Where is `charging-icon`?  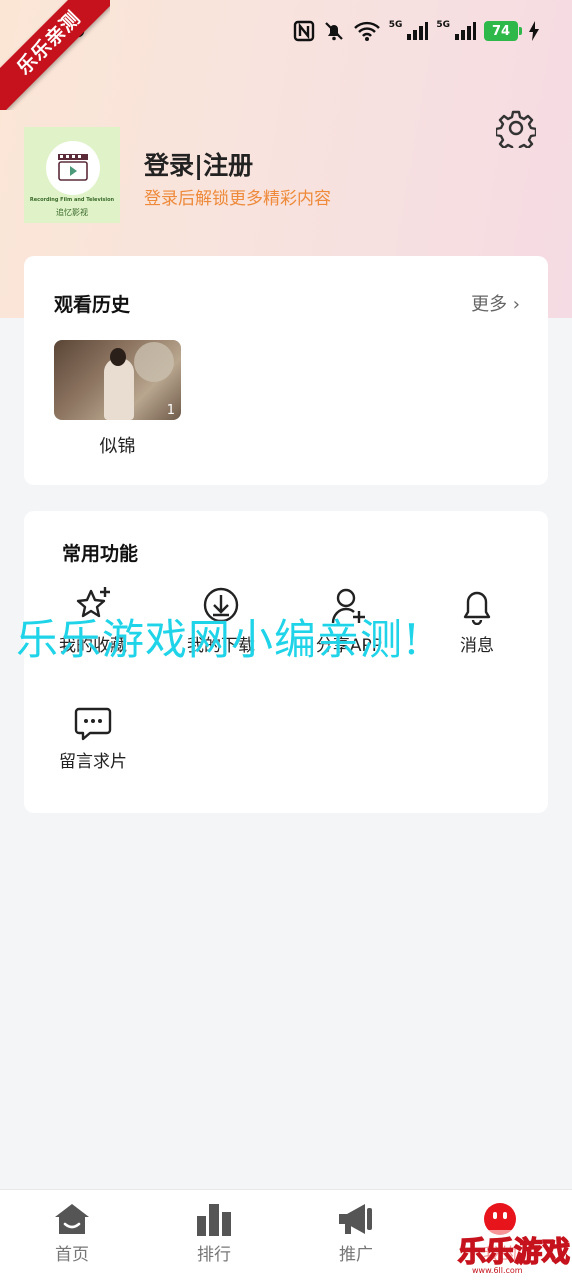 charging-icon is located at coordinates (534, 31).